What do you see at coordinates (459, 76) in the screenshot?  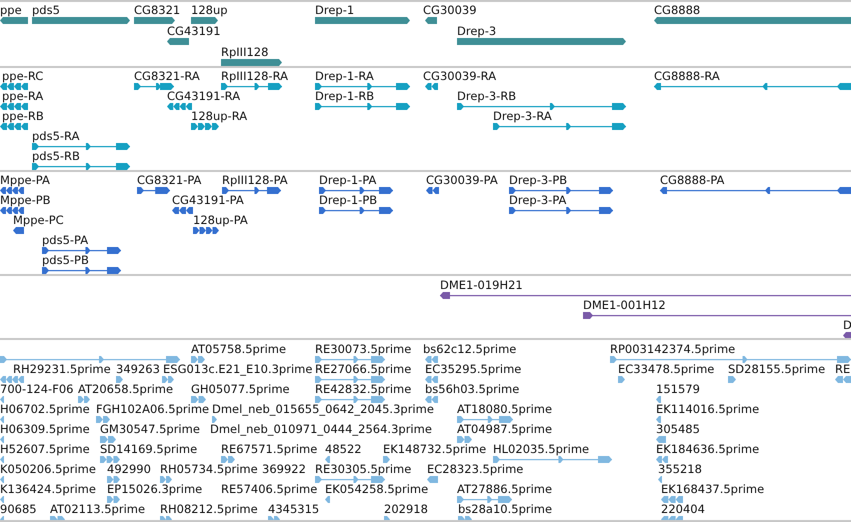 I see `feature-label: CG30039-RA` at bounding box center [459, 76].